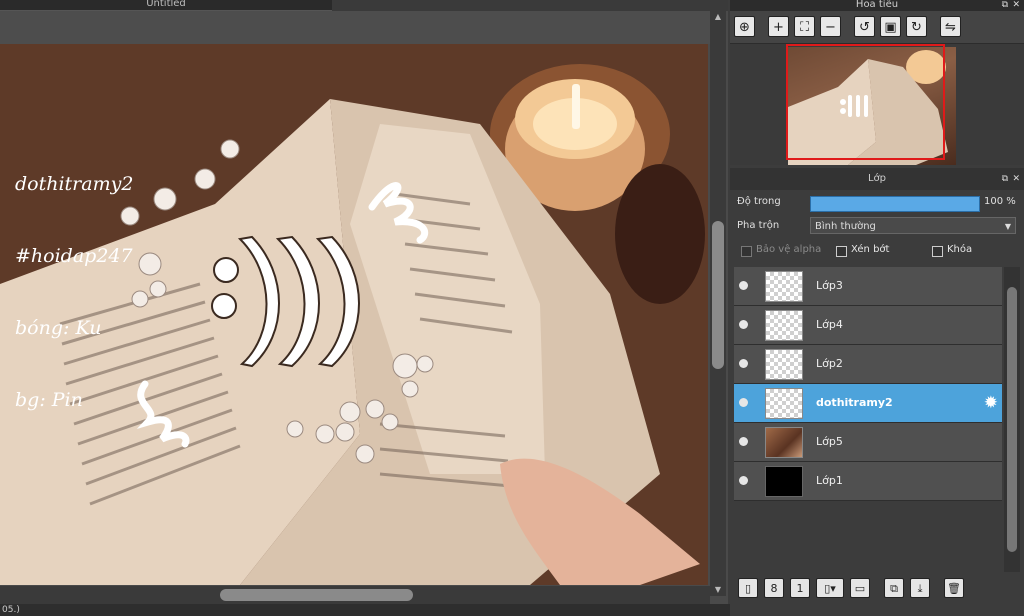 The image size is (1024, 616). Describe the element at coordinates (868, 325) in the screenshot. I see `layer-row: Lớp4` at that location.